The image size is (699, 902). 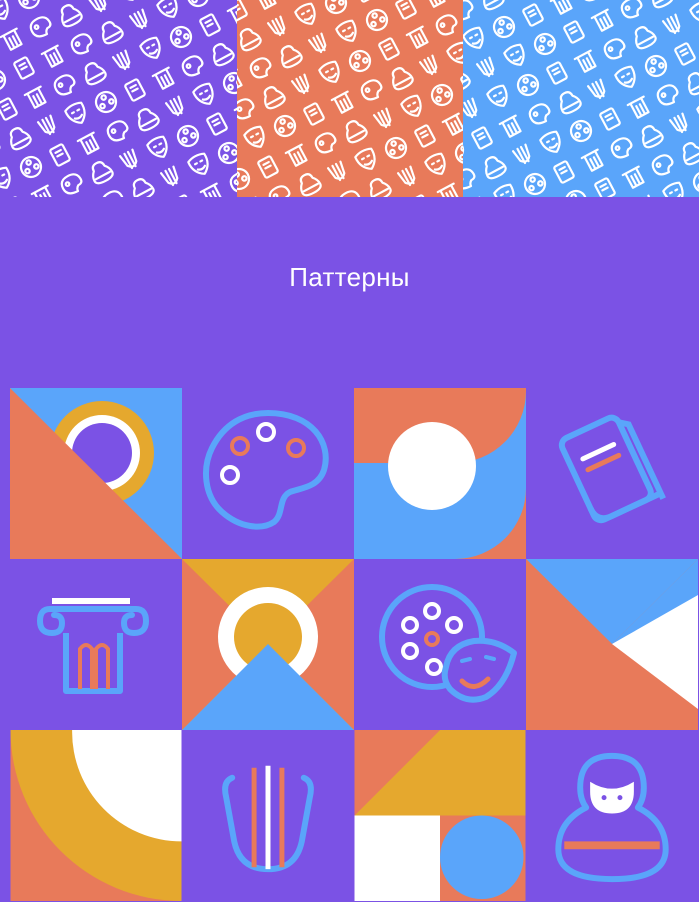 I want to click on circle-shape-icon, so click(x=440, y=473).